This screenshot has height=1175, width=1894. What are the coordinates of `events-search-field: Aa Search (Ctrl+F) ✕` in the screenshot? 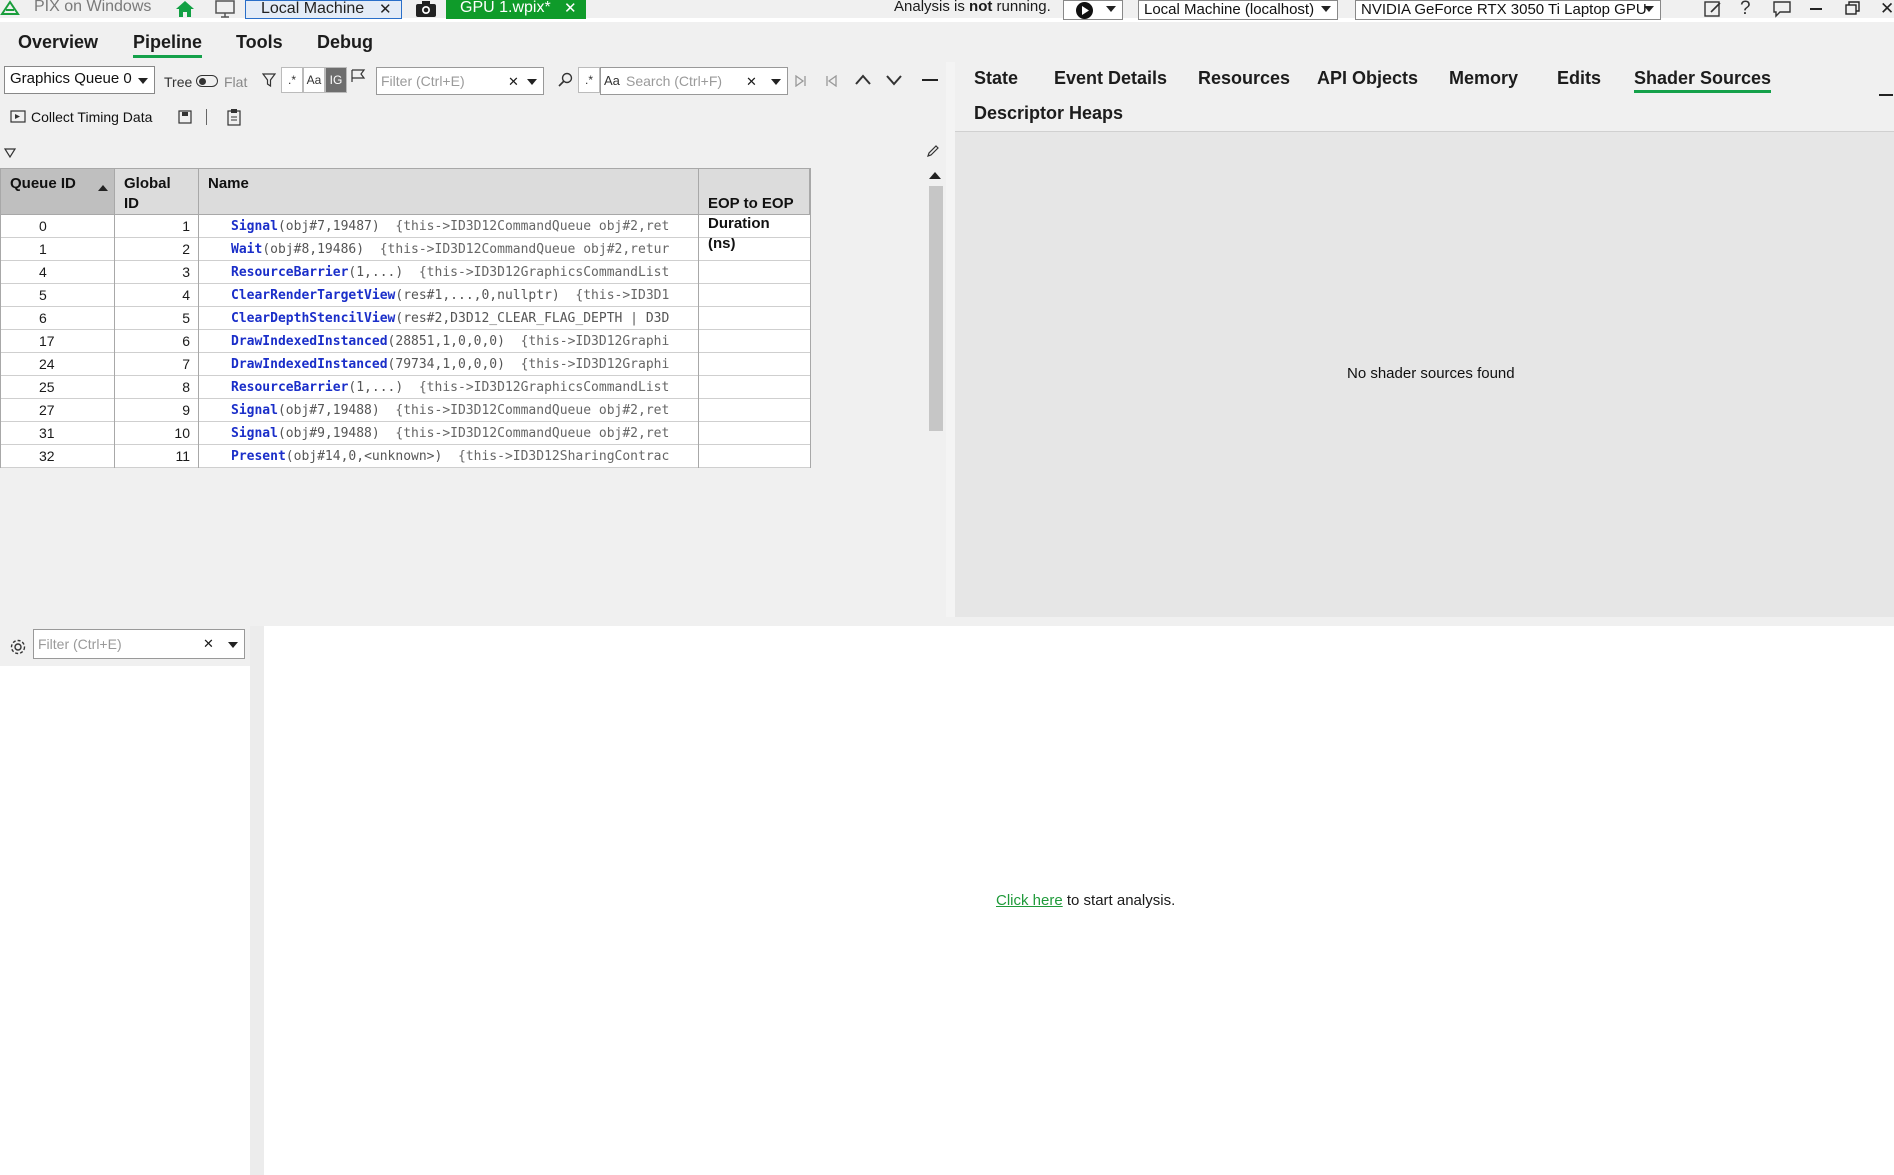 It's located at (694, 81).